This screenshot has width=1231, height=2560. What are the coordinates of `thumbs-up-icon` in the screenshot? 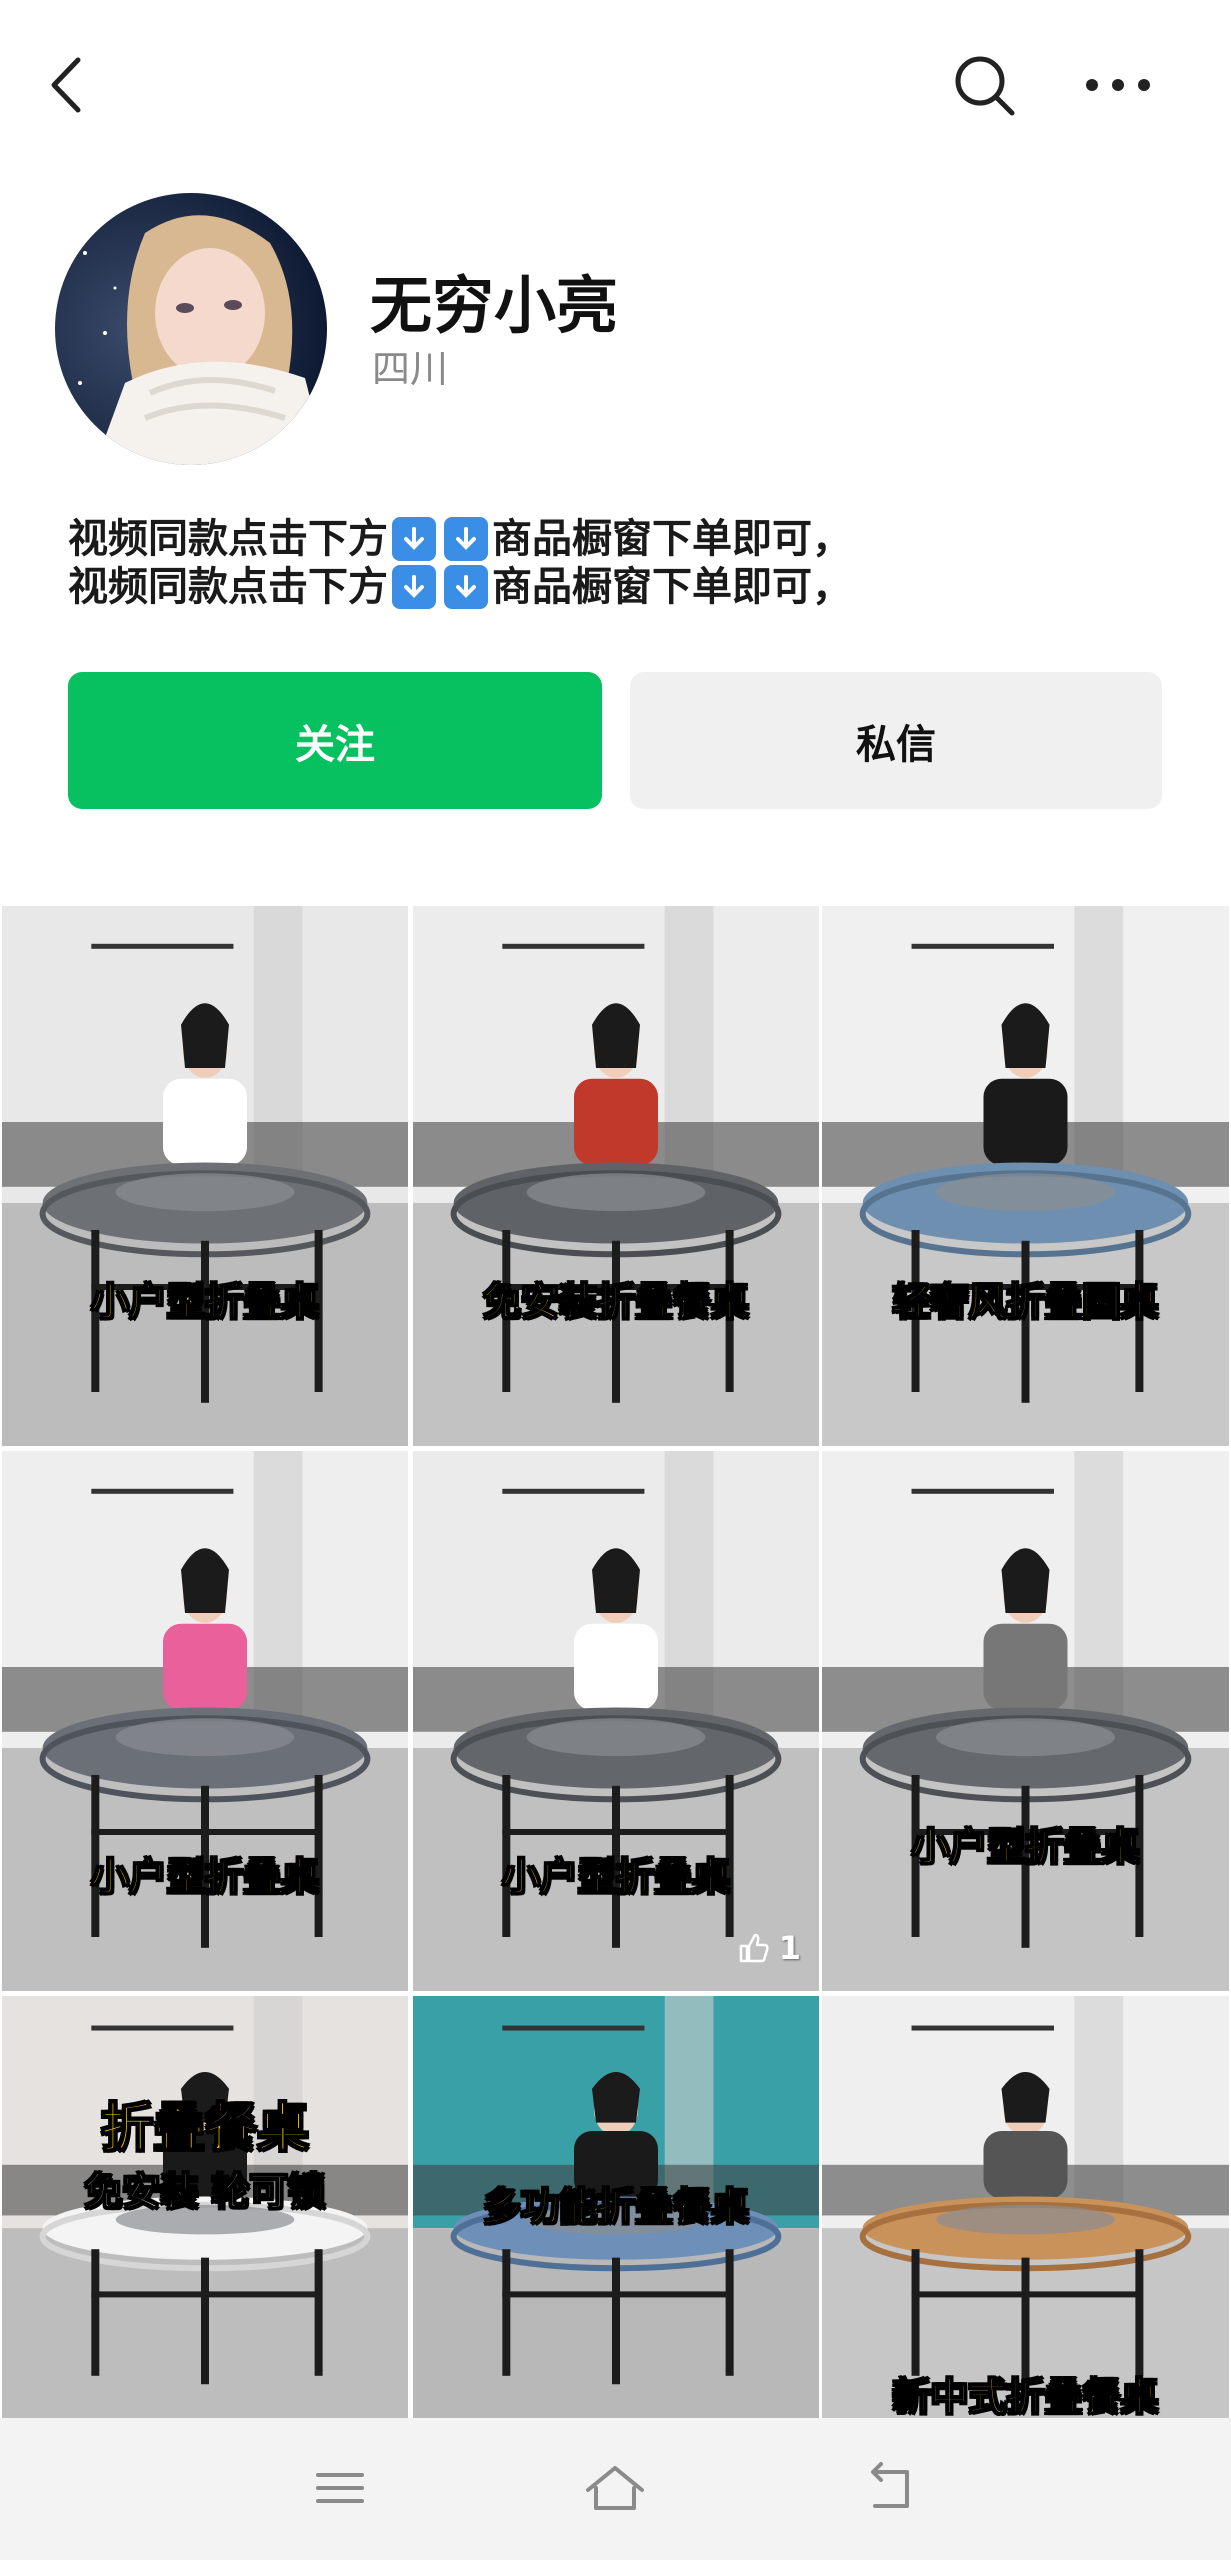 It's located at (754, 1948).